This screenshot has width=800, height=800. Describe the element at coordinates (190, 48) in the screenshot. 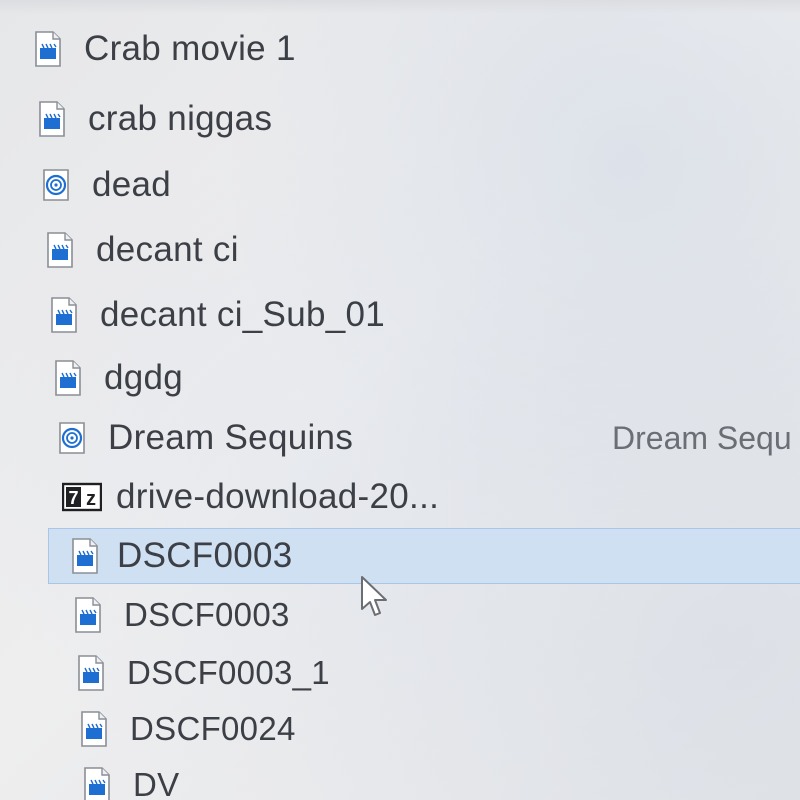

I see `file-name: Crab movie 1` at that location.